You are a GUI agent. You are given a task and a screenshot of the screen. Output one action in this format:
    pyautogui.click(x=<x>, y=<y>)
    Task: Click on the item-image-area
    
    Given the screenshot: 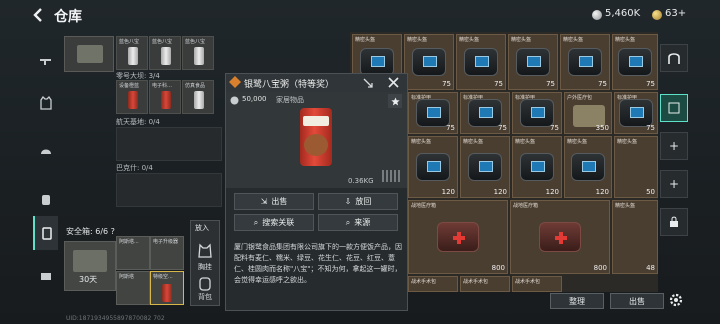 What is the action you would take?
    pyautogui.click(x=316, y=140)
    